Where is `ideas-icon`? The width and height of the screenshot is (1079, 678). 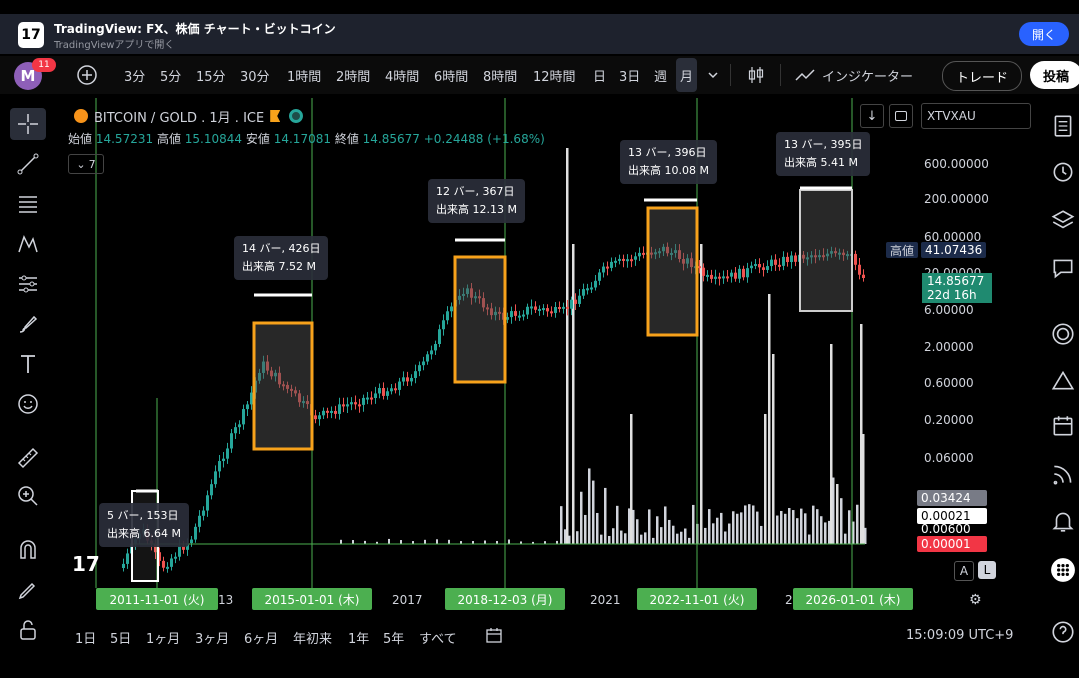 ideas-icon is located at coordinates (1062, 380).